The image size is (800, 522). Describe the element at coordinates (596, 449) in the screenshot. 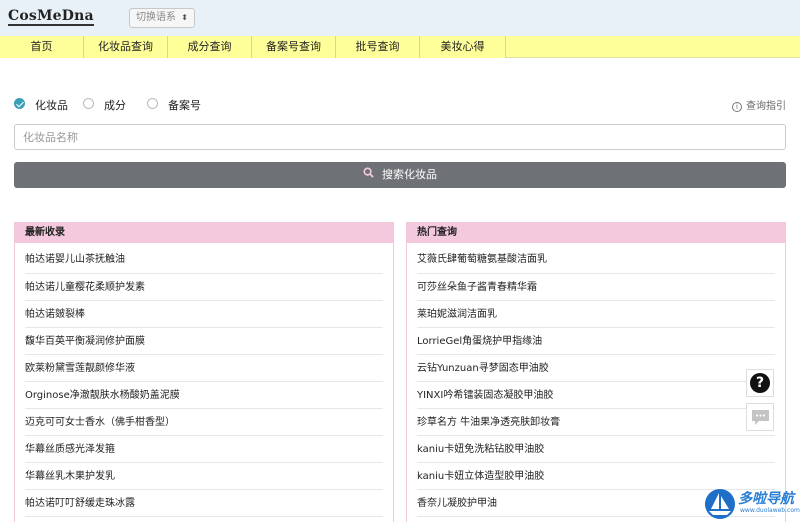

I see `list-item: kaniu卡妞免洗粘钻胶甲油胶` at that location.